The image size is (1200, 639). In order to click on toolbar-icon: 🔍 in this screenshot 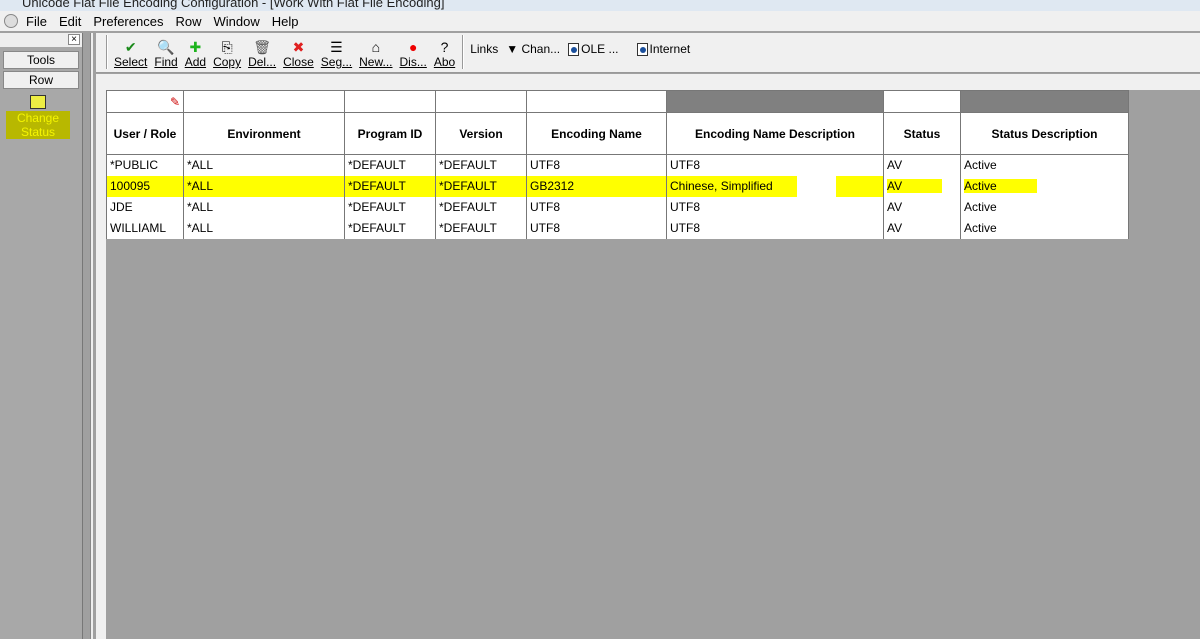, I will do `click(166, 47)`.